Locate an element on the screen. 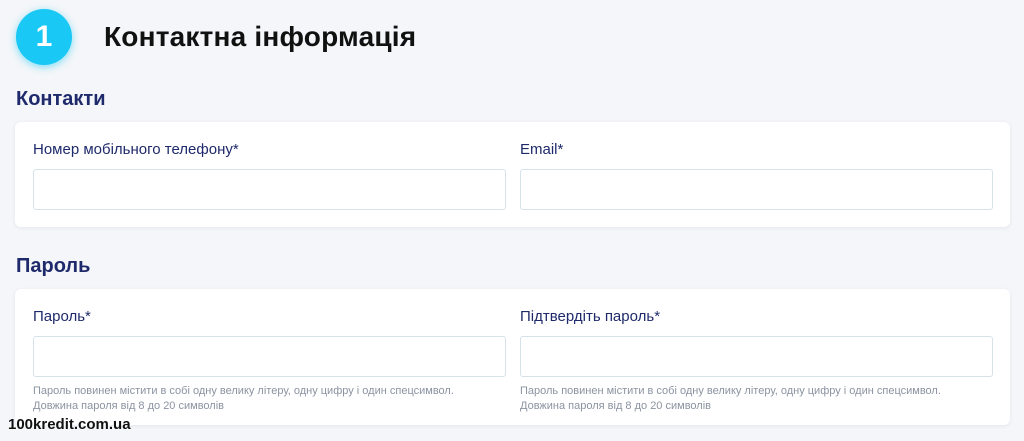  password-hint-line-2: Довжина пароля від 8 до 20 символів is located at coordinates (128, 406).